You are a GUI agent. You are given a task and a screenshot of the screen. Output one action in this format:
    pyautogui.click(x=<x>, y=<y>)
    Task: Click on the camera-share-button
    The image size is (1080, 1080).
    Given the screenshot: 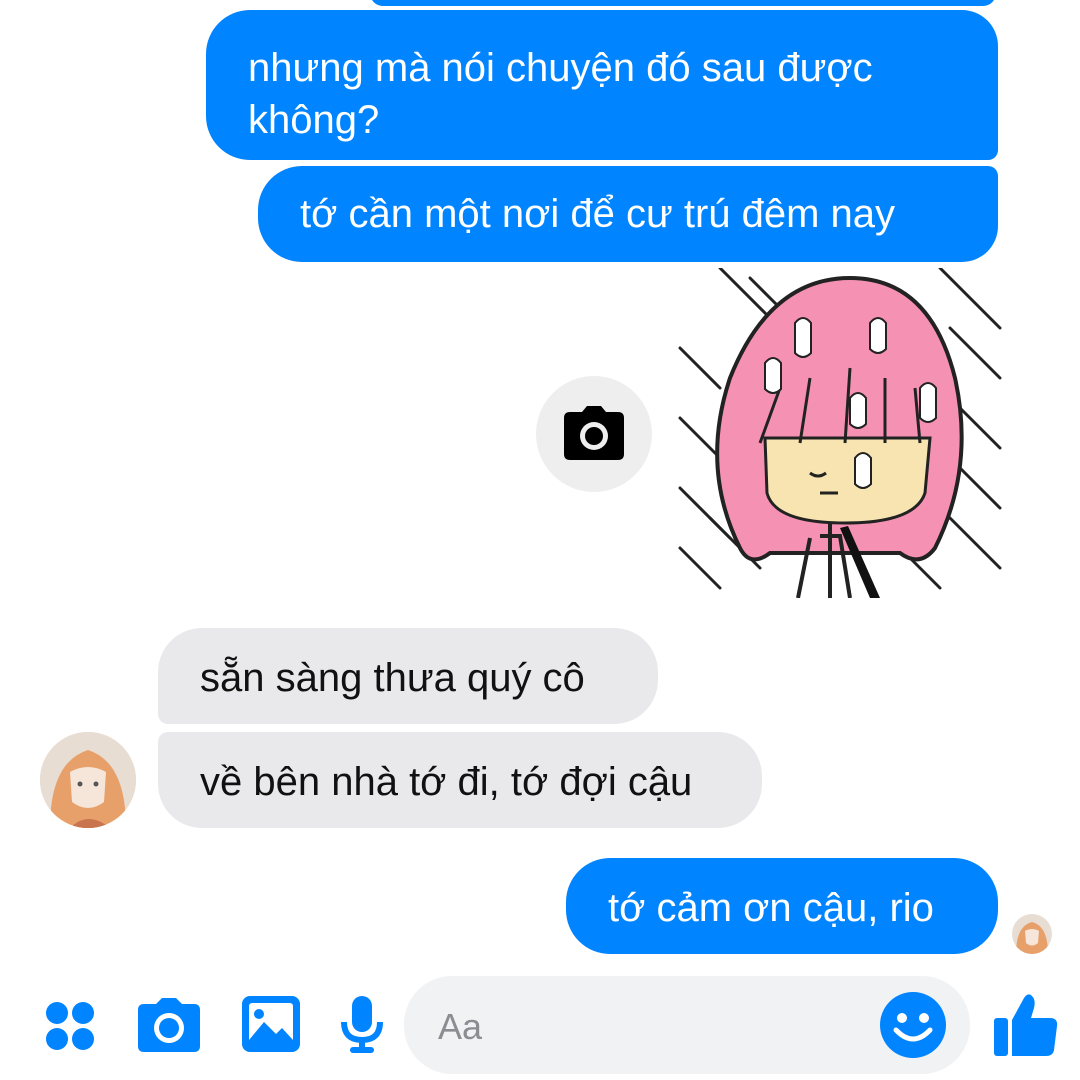 What is the action you would take?
    pyautogui.click(x=594, y=434)
    